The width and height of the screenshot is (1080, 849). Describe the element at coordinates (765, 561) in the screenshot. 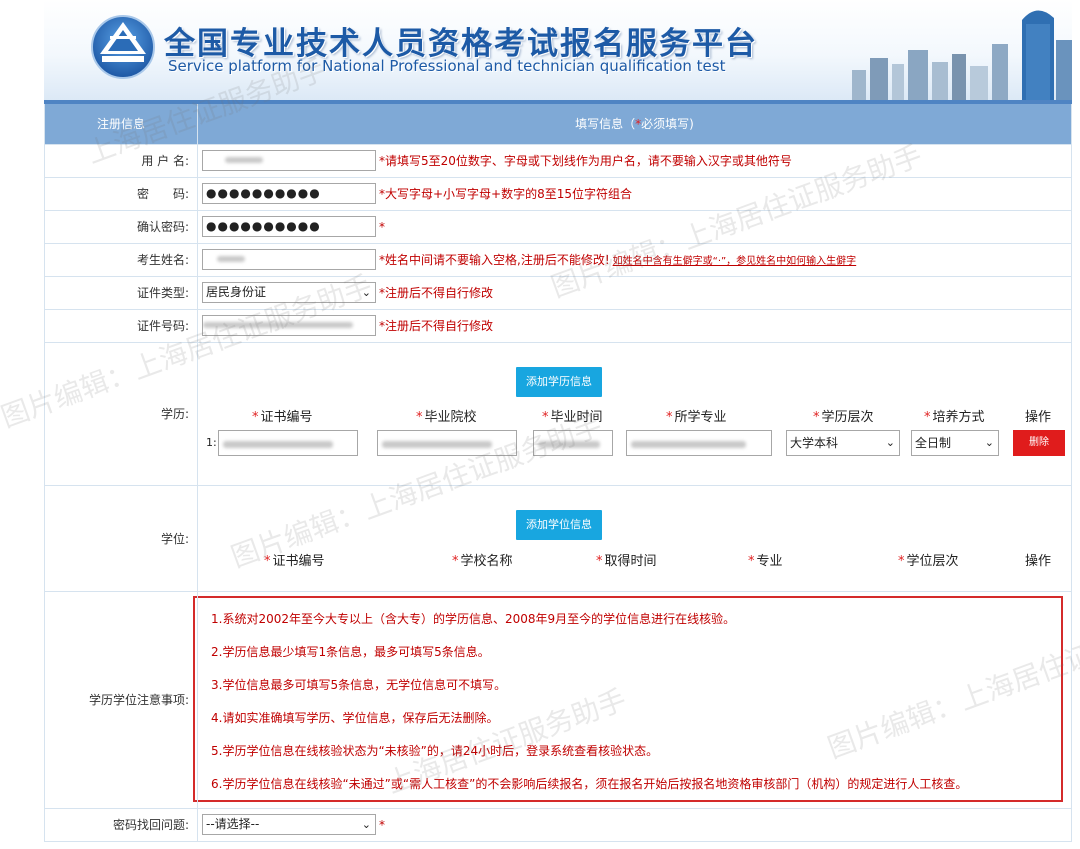

I see `degree-col-header: * 专业` at that location.